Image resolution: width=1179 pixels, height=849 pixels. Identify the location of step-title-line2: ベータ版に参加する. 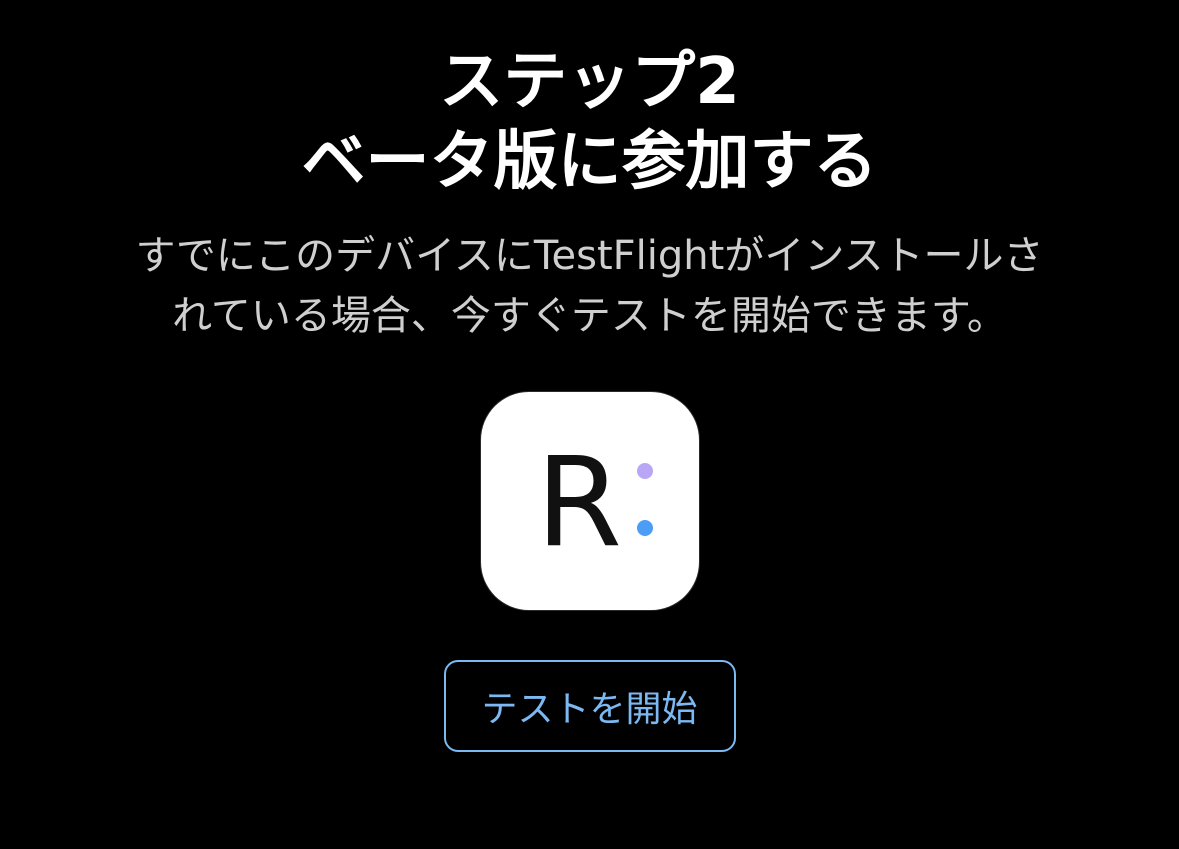
(589, 162).